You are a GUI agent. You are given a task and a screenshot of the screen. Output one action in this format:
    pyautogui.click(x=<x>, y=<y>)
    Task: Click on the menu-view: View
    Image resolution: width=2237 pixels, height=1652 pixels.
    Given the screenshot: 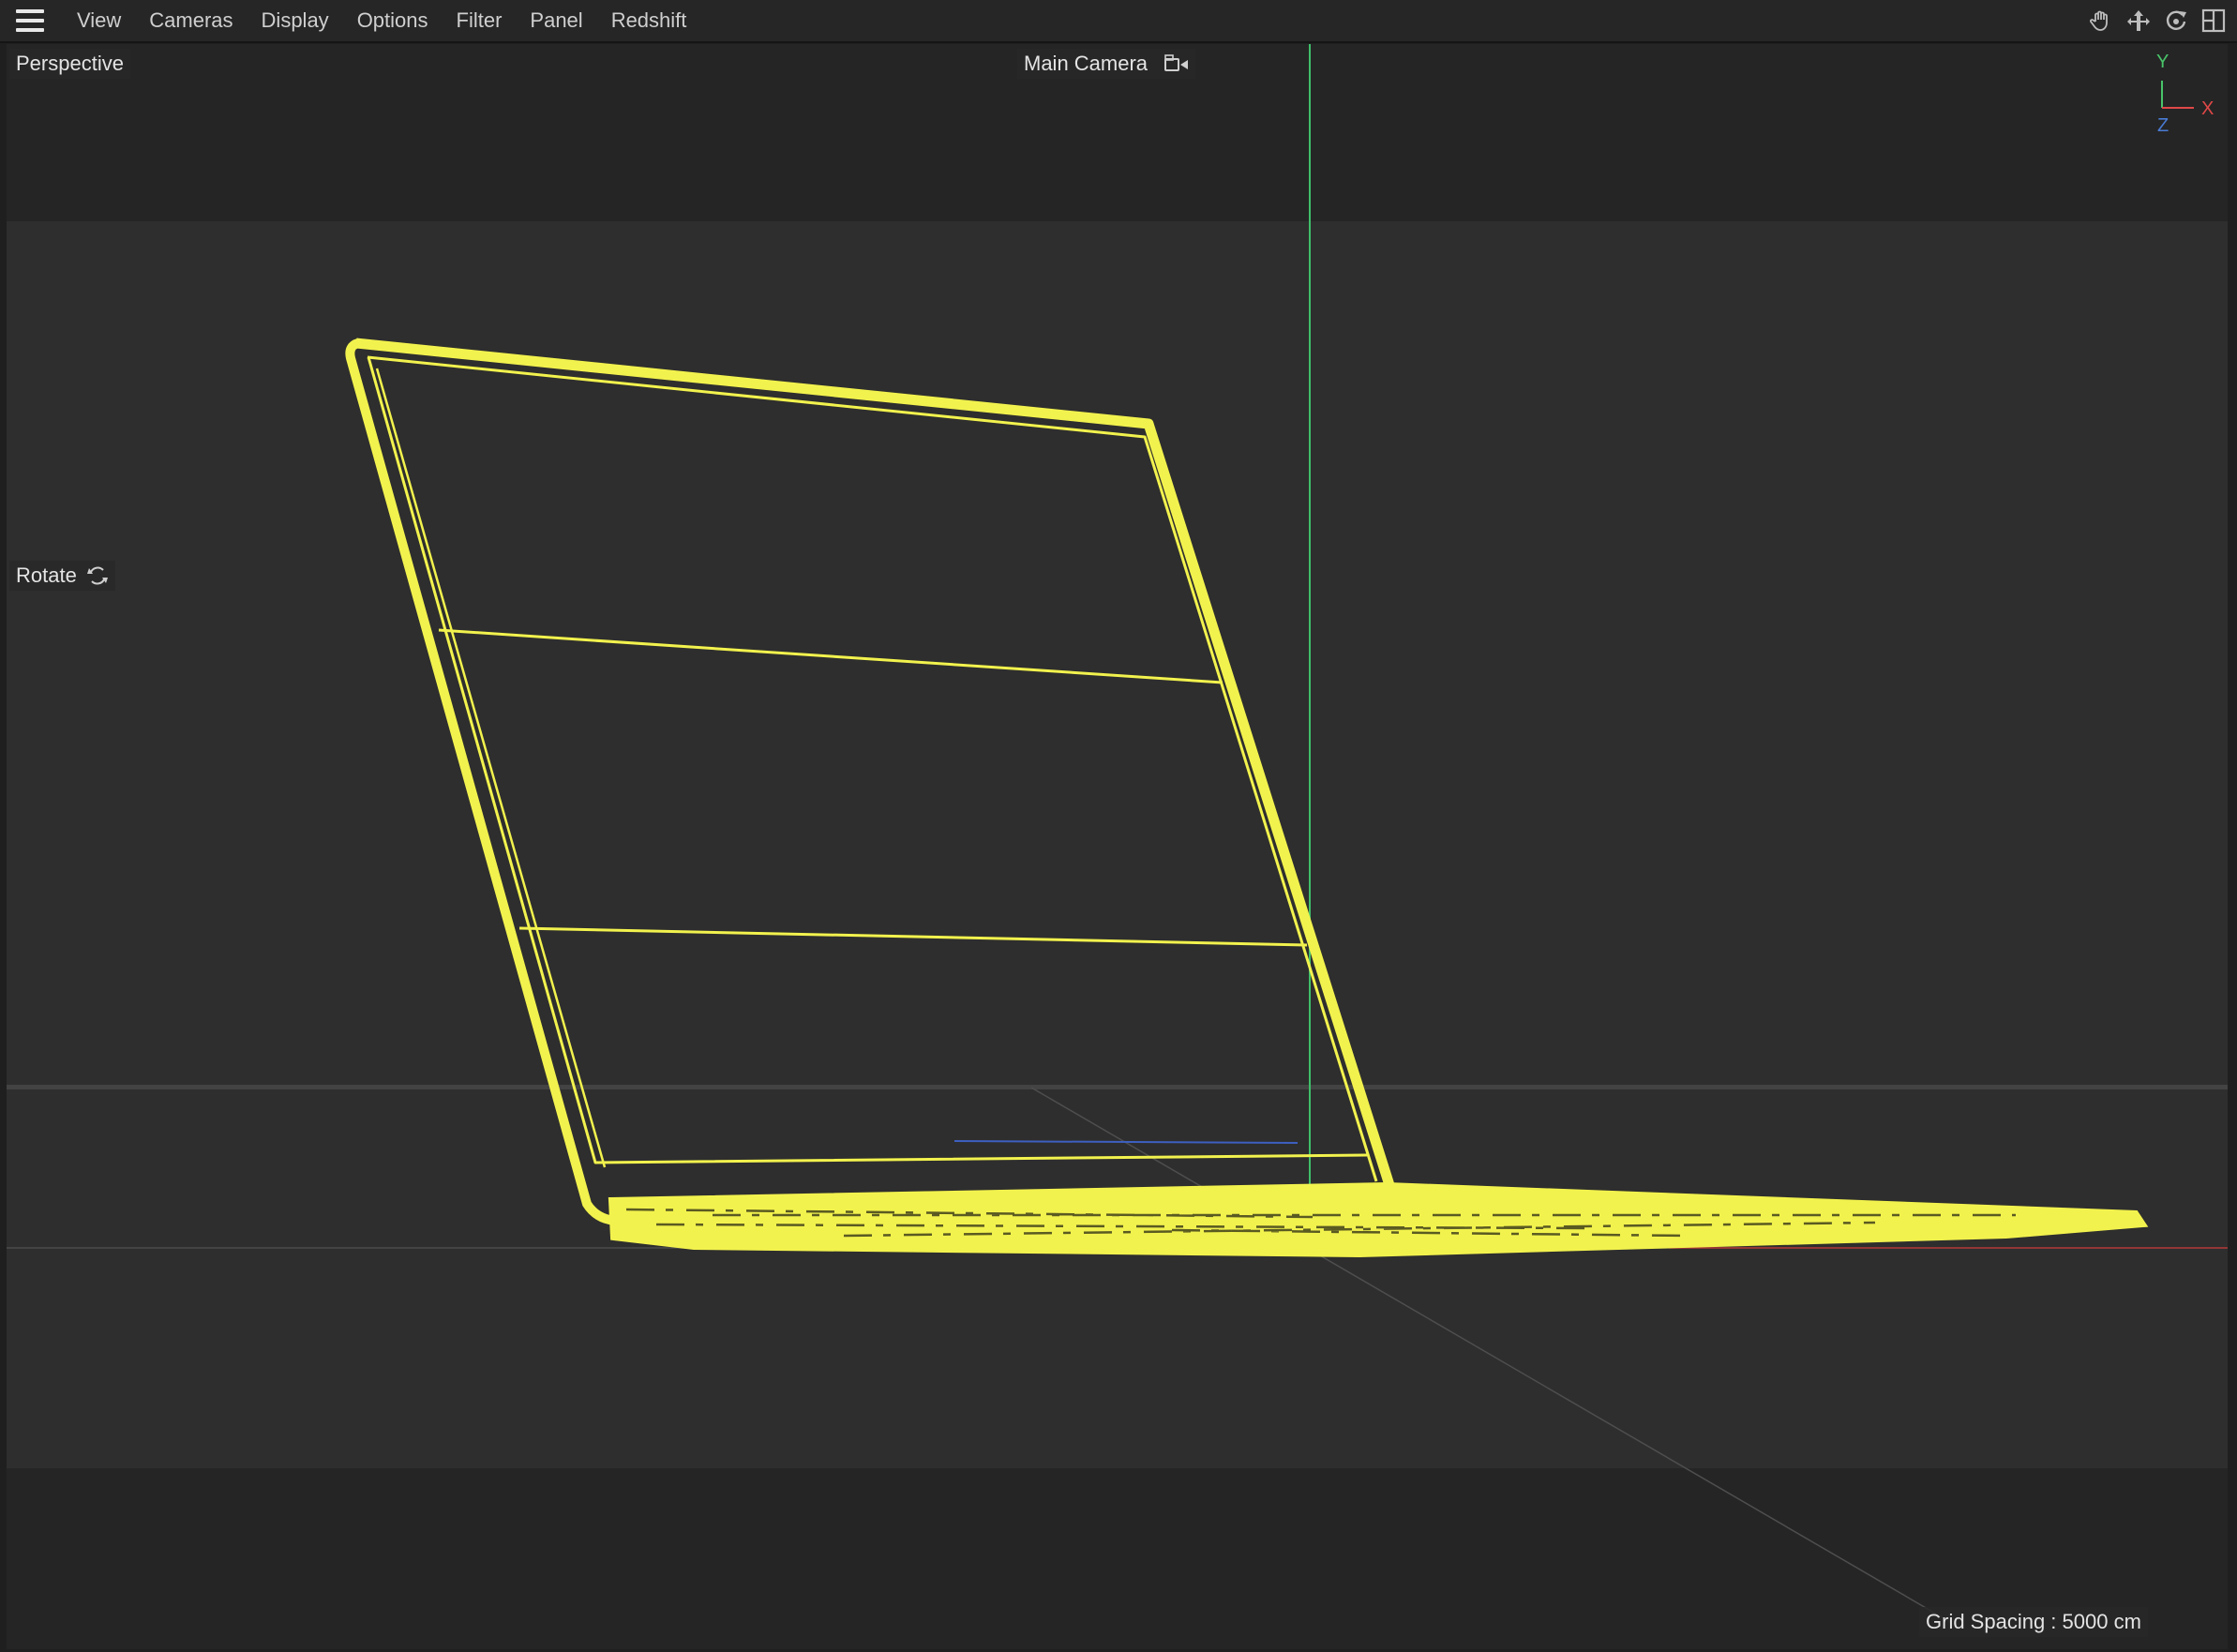 What is the action you would take?
    pyautogui.click(x=99, y=20)
    